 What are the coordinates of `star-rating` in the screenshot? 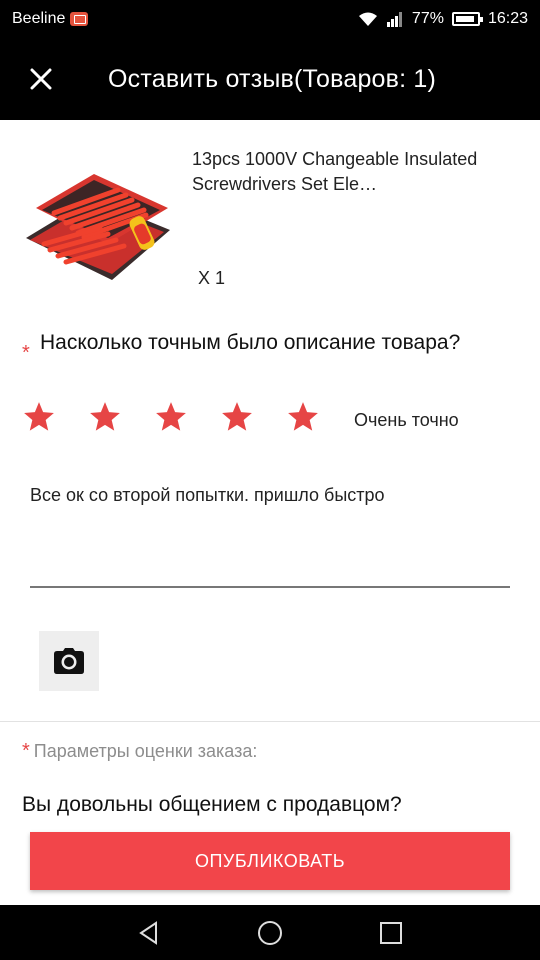 It's located at (187, 417).